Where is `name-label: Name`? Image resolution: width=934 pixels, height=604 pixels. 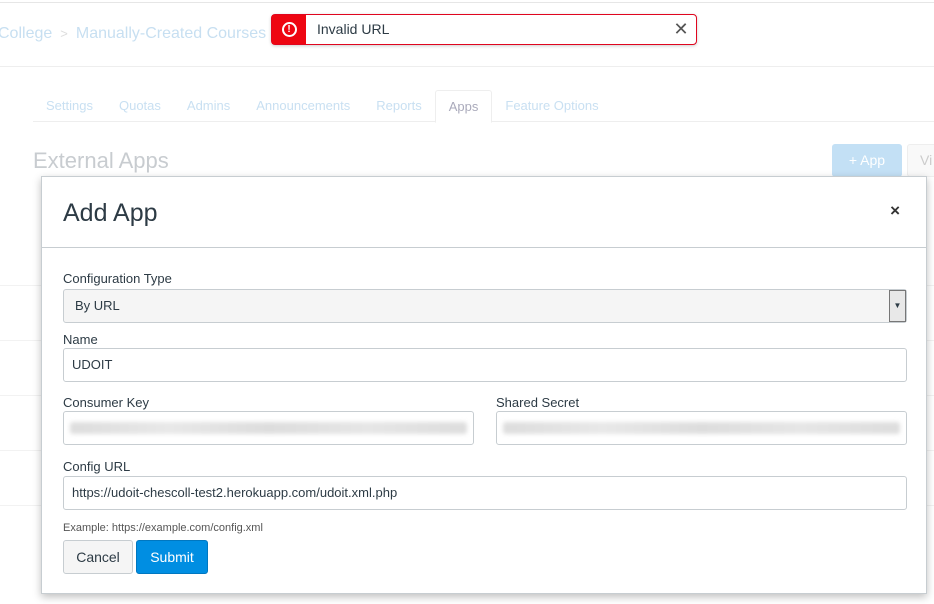 name-label: Name is located at coordinates (80, 339).